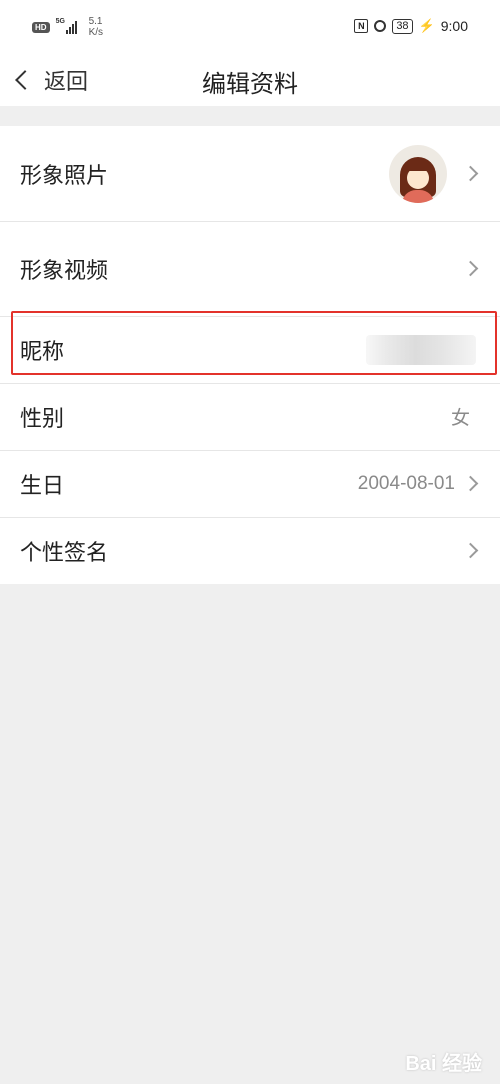 This screenshot has width=500, height=1084. I want to click on row-label: 个性签名, so click(64, 553).